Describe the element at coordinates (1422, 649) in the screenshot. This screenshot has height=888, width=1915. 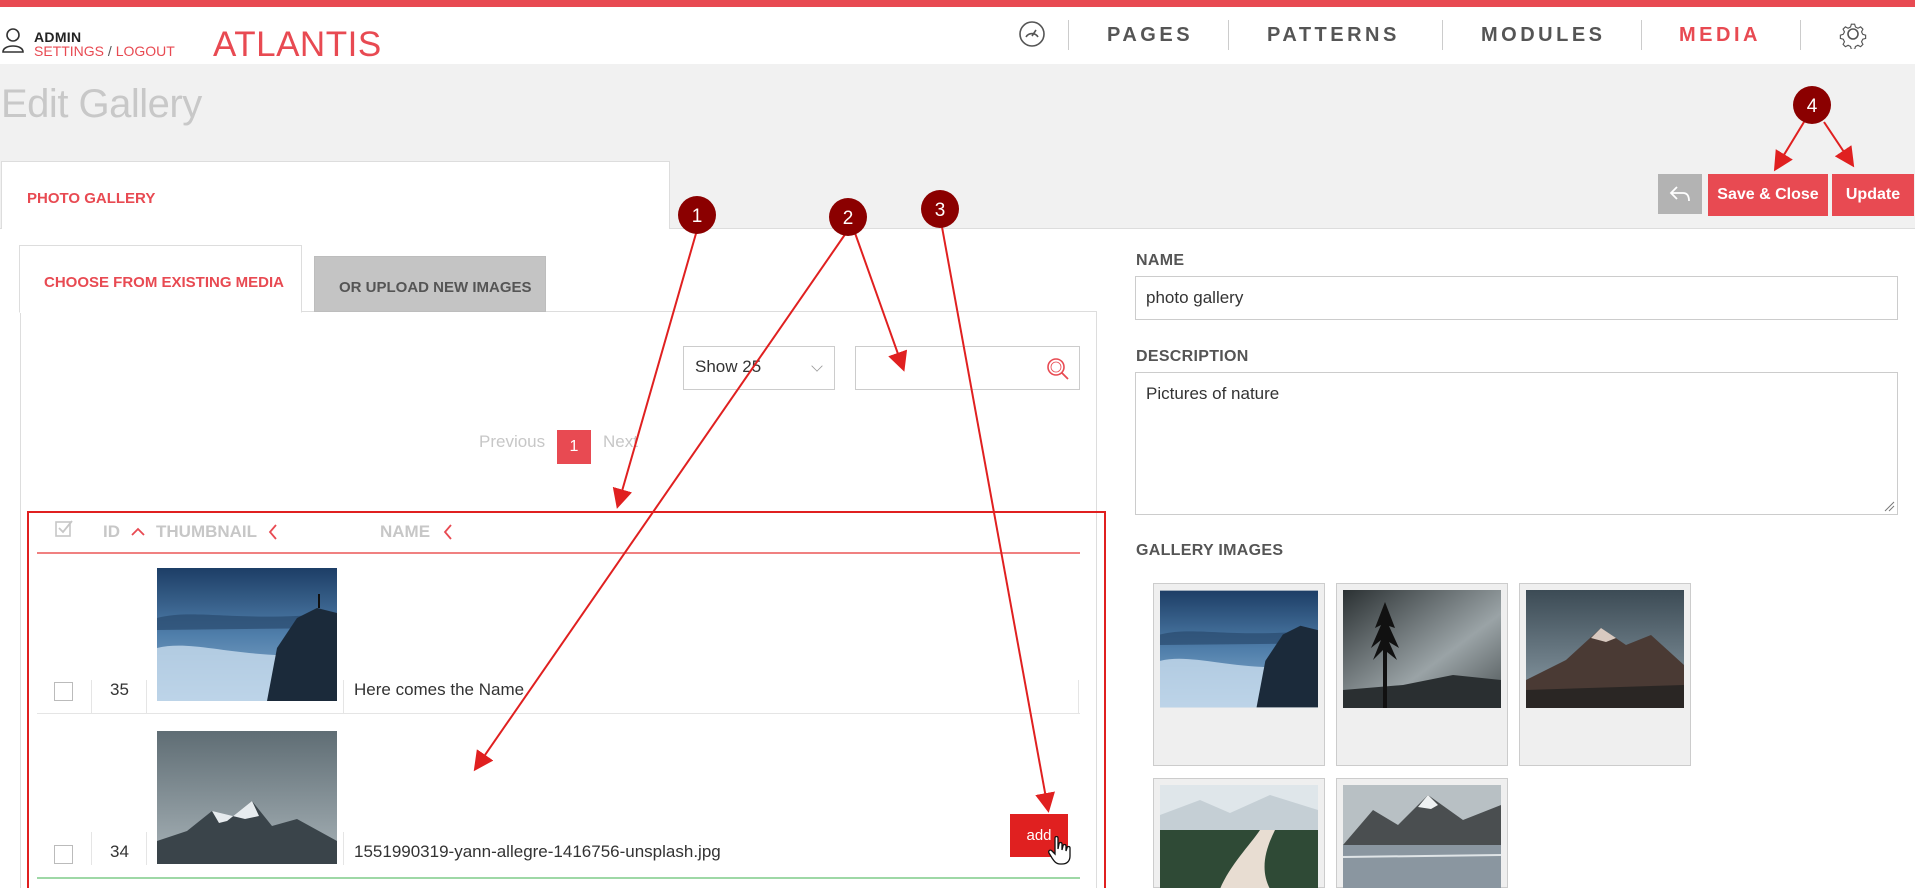
I see `gallery-image-pine-tree` at that location.